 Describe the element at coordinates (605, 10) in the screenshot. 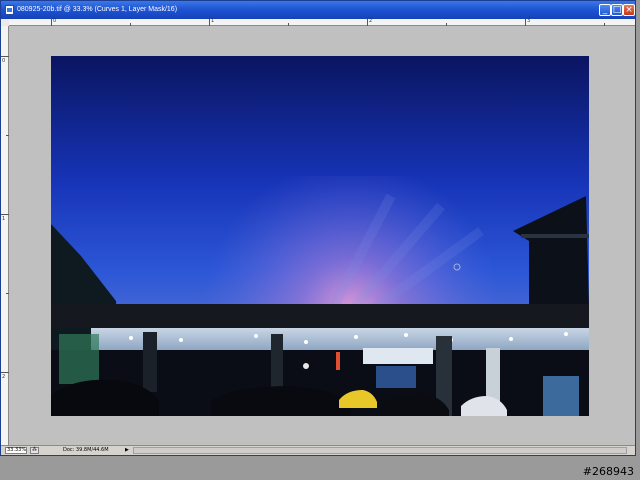

I see `minimize-button: _` at that location.